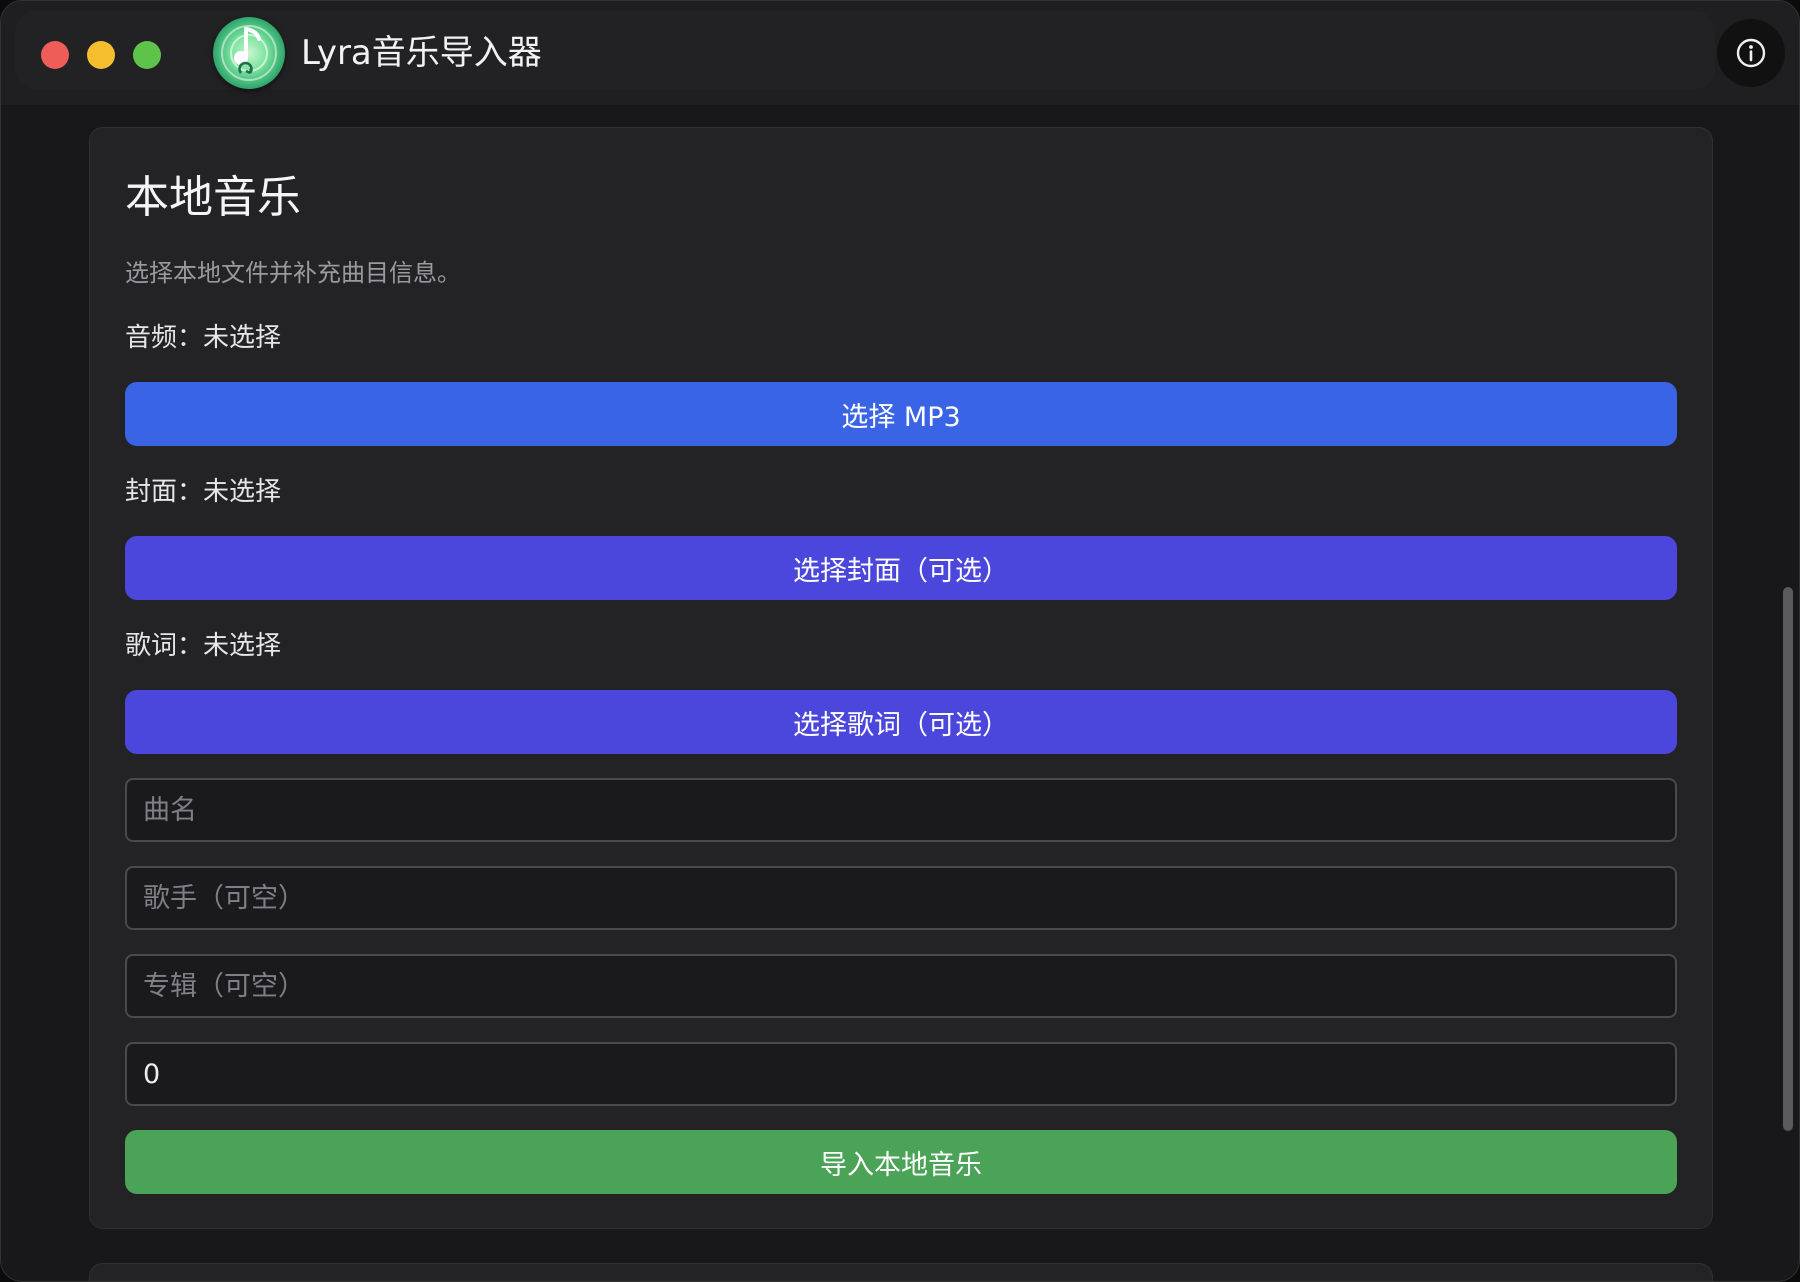 The width and height of the screenshot is (1800, 1282). What do you see at coordinates (901, 414) in the screenshot?
I see `select-mp3-button: 选择 MP3` at bounding box center [901, 414].